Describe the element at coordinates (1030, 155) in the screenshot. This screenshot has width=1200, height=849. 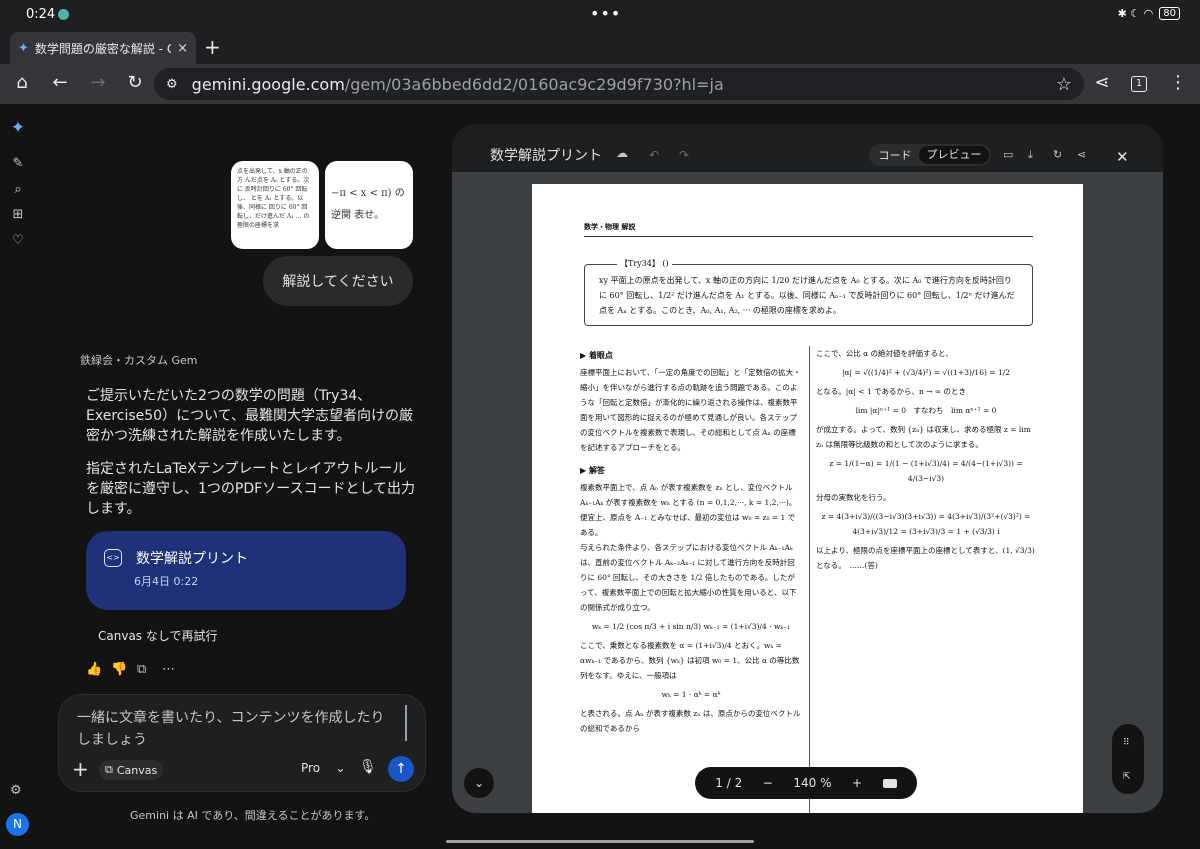
I see `download-icon: ⤓` at that location.